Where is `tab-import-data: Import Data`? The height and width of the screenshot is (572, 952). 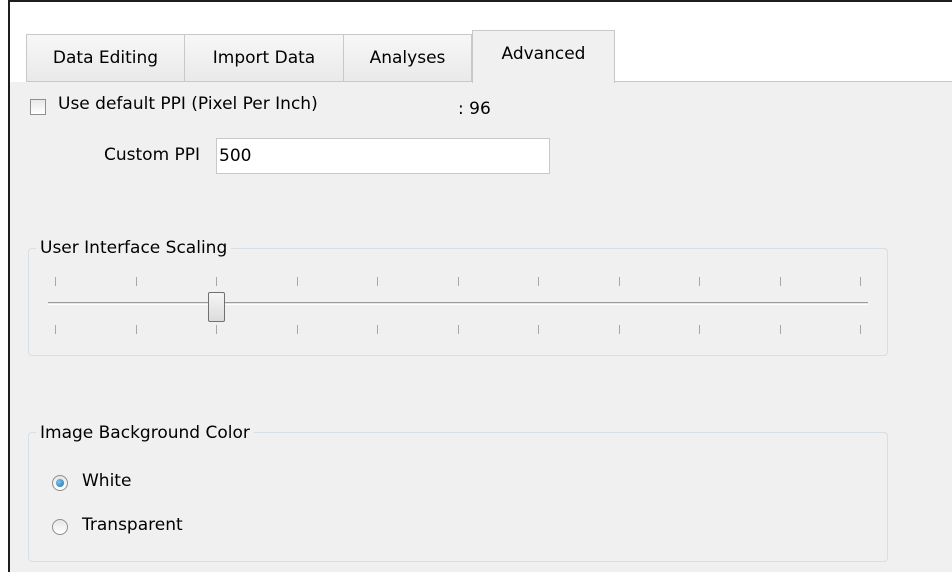
tab-import-data: Import Data is located at coordinates (264, 58).